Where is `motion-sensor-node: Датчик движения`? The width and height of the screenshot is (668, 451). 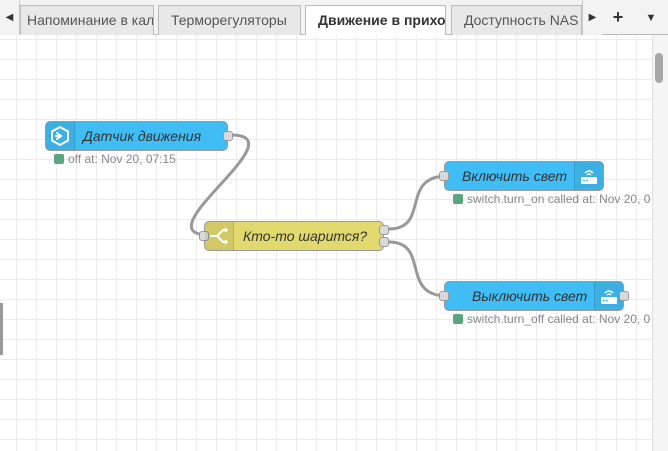 motion-sensor-node: Датчик движения is located at coordinates (139, 136).